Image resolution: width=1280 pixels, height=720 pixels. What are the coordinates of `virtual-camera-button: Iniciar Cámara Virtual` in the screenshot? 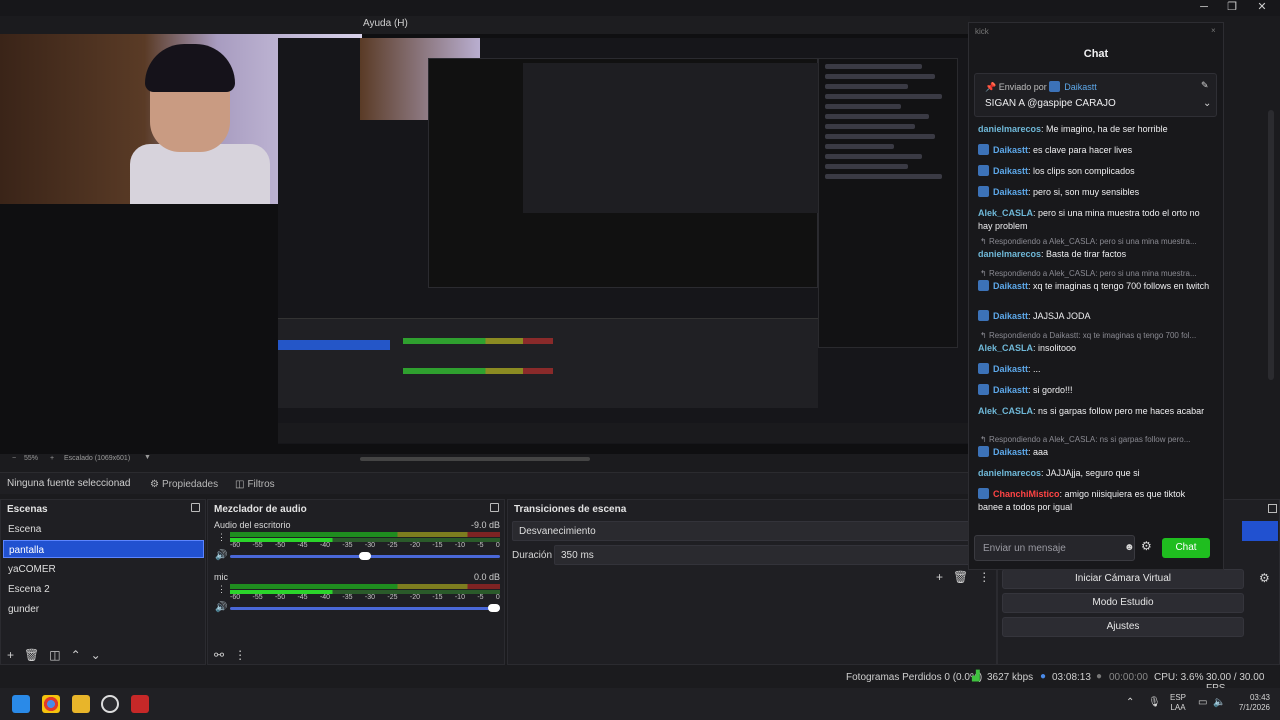 It's located at (1123, 579).